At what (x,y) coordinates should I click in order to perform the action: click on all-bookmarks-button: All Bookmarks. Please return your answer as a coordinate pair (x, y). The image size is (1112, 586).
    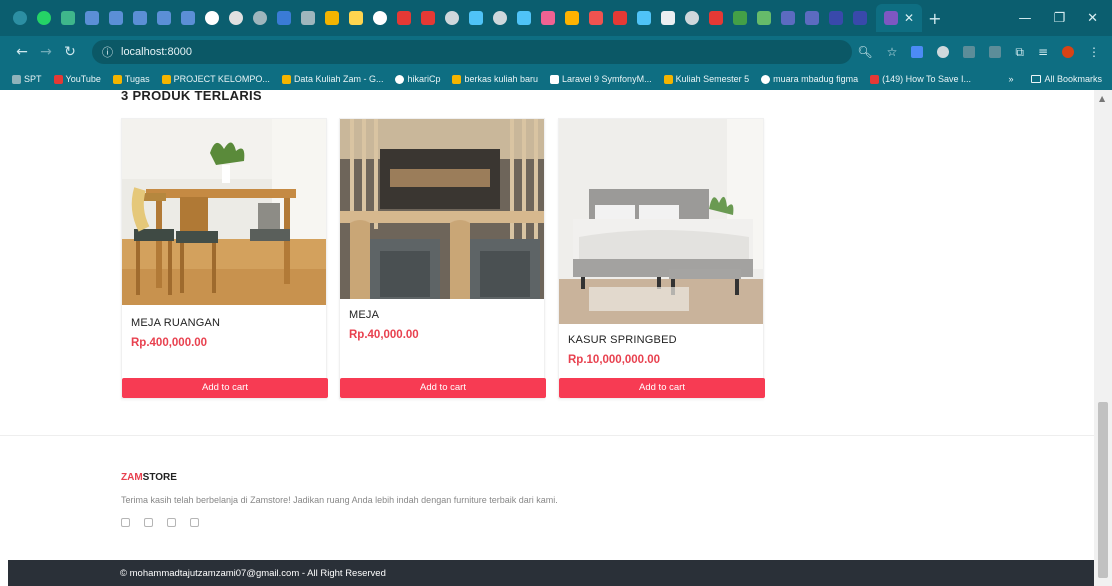
    Looking at the image, I should click on (1066, 79).